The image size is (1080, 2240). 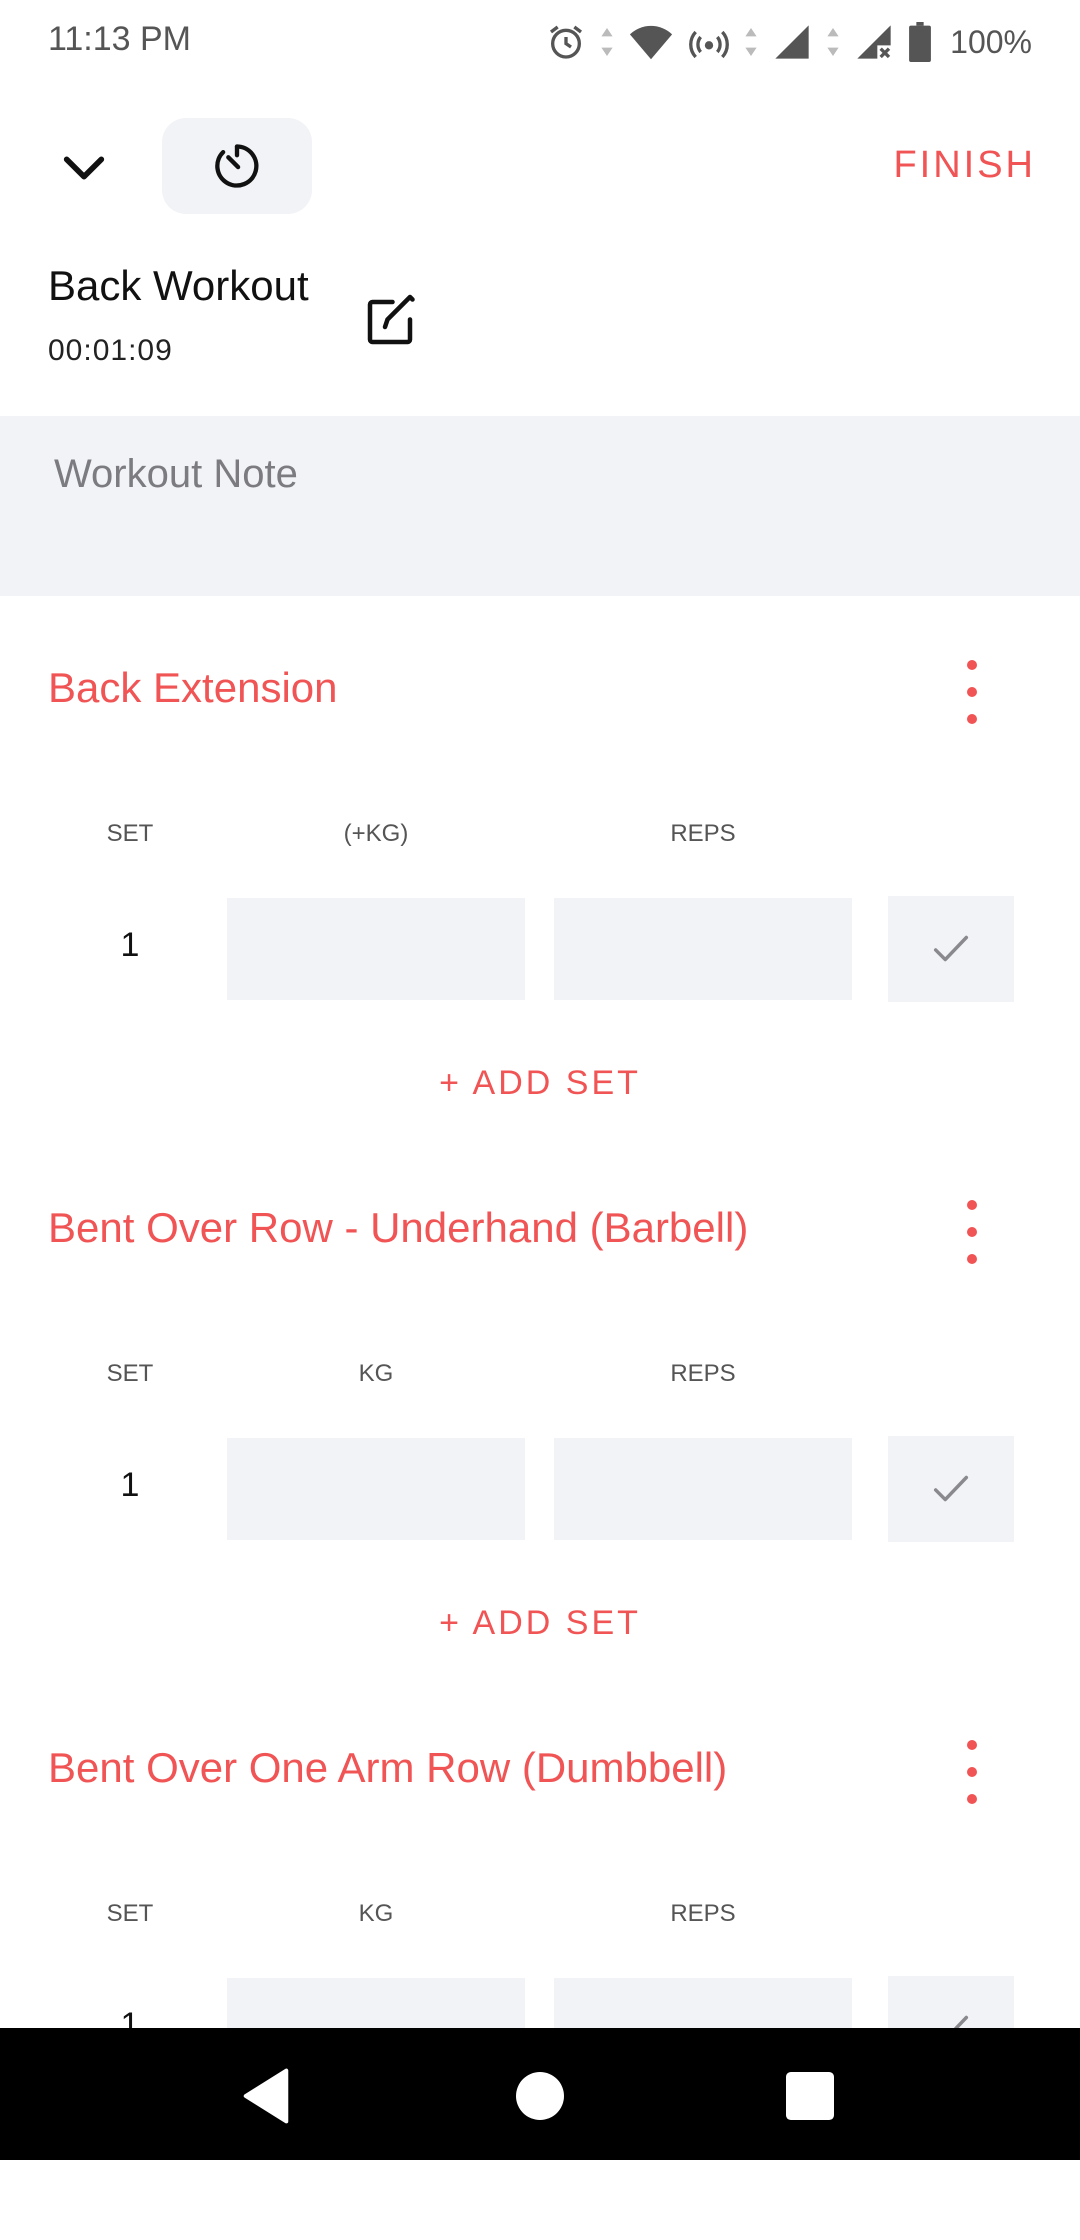 I want to click on workout-note-placeholder: Workout Note, so click(x=176, y=474).